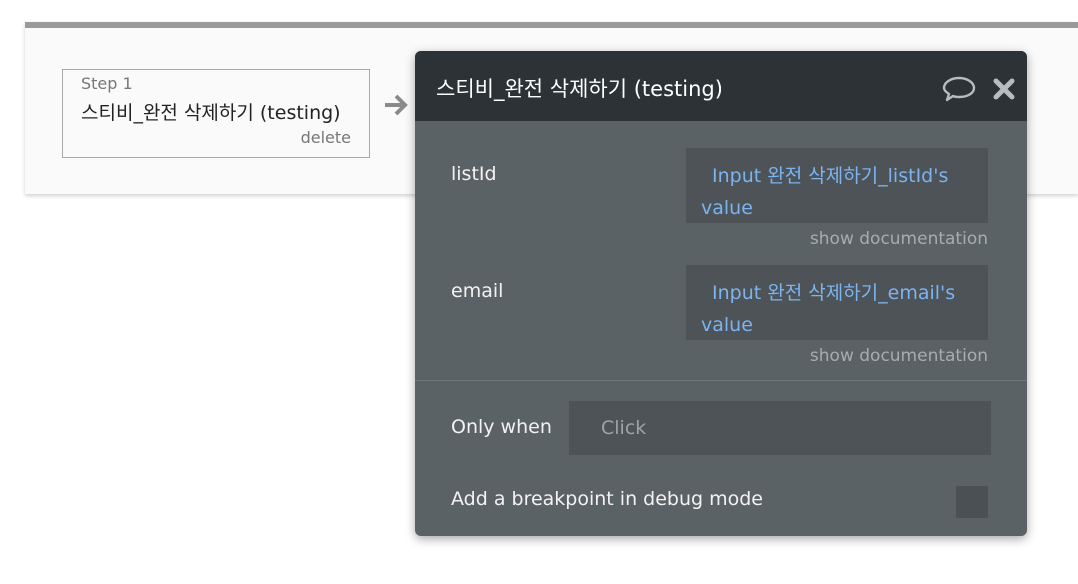  What do you see at coordinates (1004, 89) in the screenshot?
I see `close-icon` at bounding box center [1004, 89].